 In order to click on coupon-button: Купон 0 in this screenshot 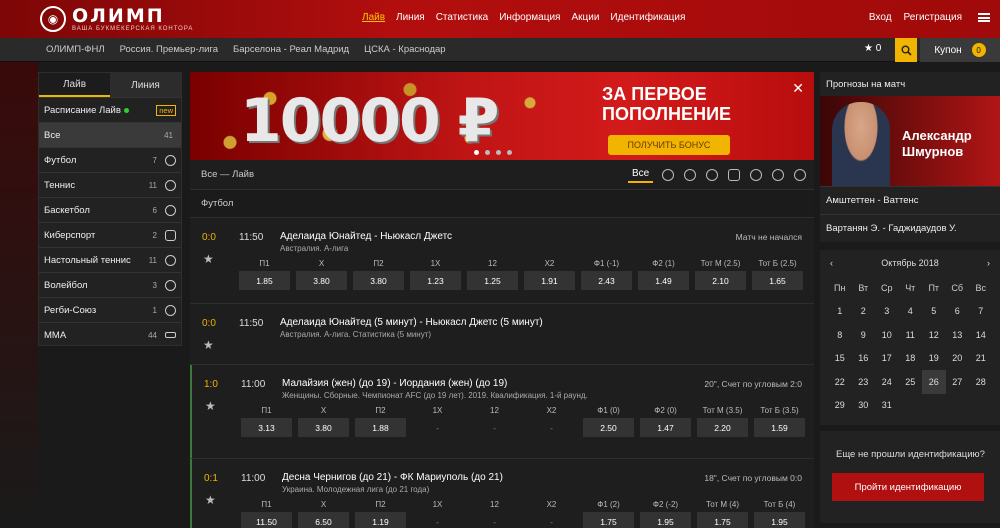, I will do `click(960, 50)`.